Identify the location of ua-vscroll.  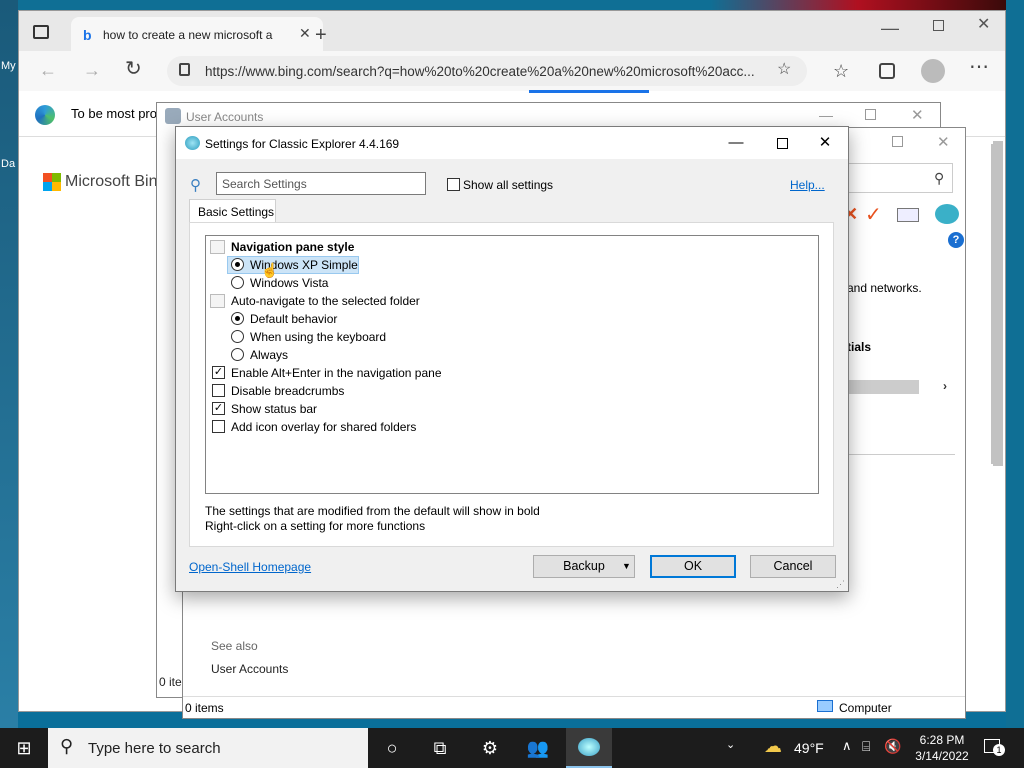
(996, 304).